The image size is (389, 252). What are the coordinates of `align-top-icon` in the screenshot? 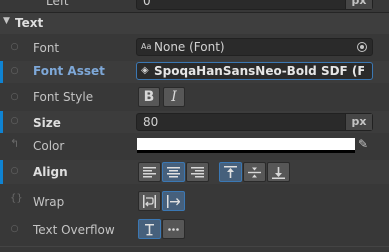 It's located at (230, 171).